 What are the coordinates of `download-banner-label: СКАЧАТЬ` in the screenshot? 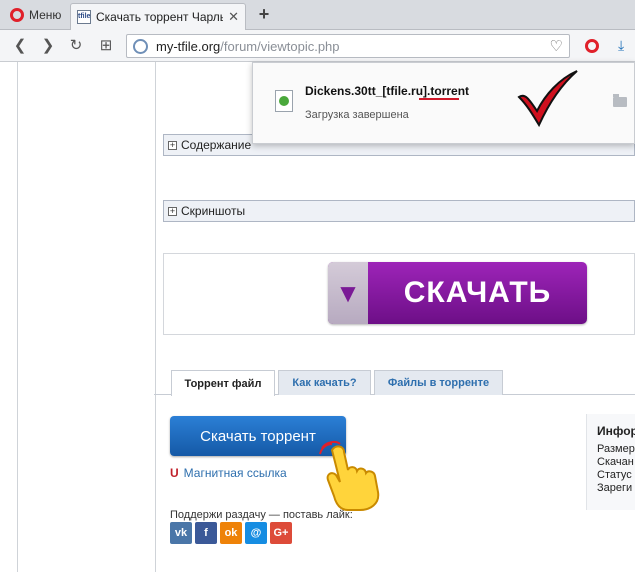 It's located at (477, 292).